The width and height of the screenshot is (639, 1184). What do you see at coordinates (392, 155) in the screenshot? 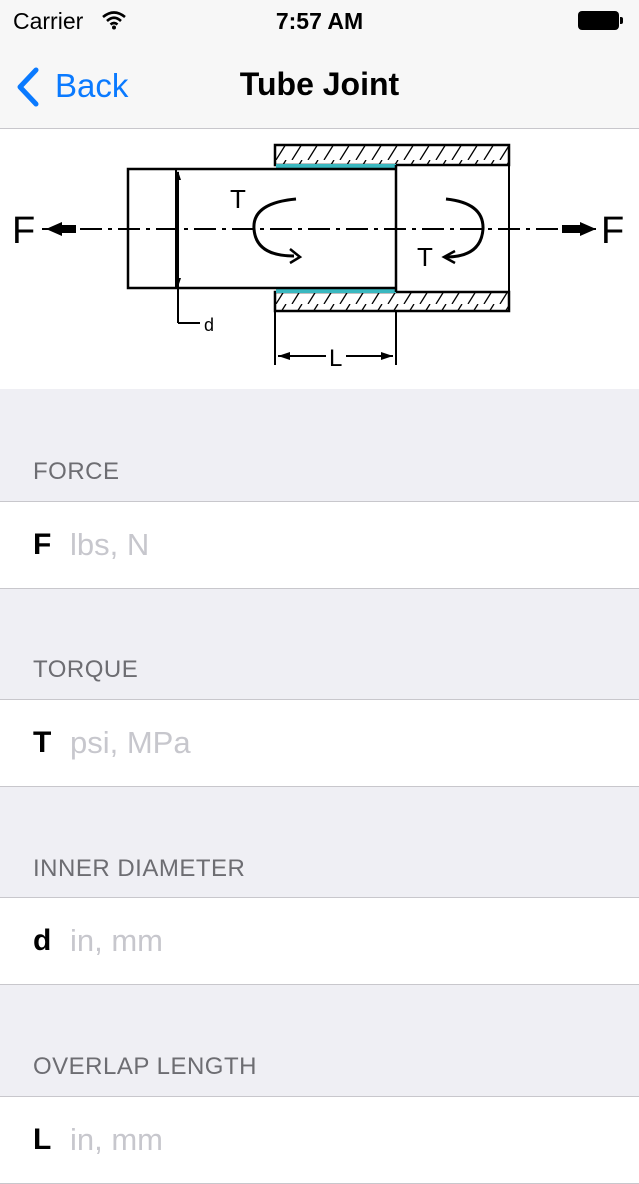
I see `outer-tube-top-wall` at bounding box center [392, 155].